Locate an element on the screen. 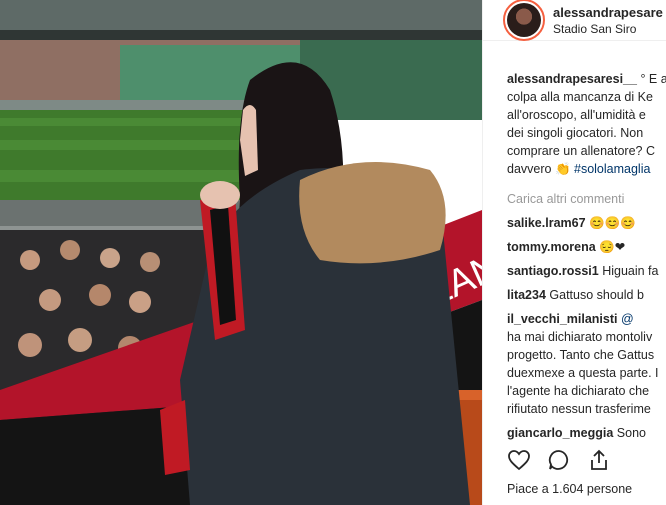  comment-row: tommy.morena 😔❤ is located at coordinates (586, 247).